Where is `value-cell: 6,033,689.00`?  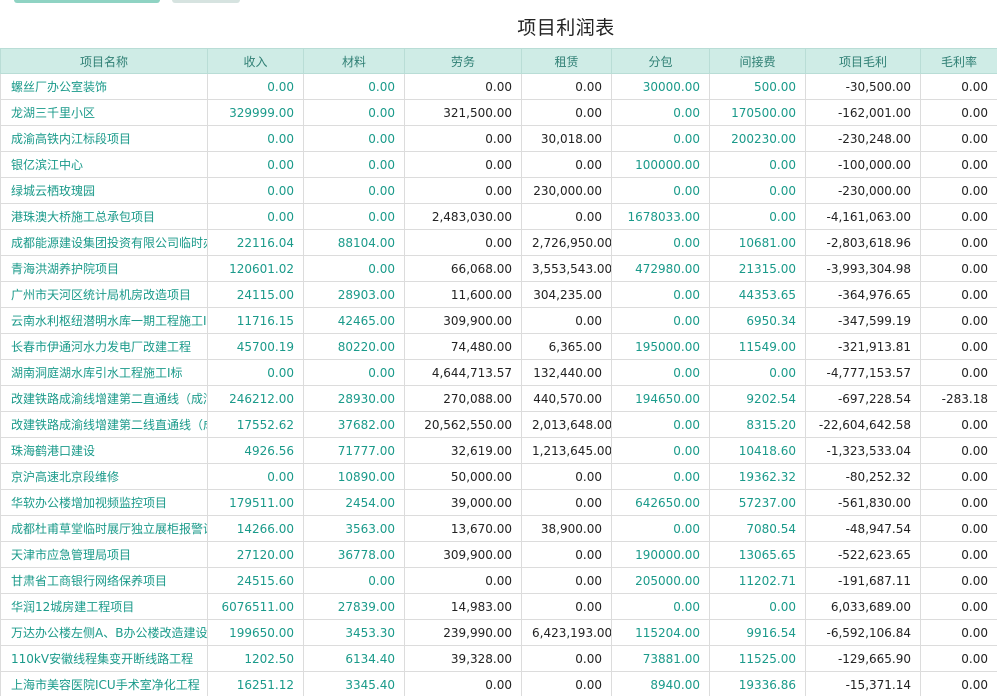 value-cell: 6,033,689.00 is located at coordinates (863, 606).